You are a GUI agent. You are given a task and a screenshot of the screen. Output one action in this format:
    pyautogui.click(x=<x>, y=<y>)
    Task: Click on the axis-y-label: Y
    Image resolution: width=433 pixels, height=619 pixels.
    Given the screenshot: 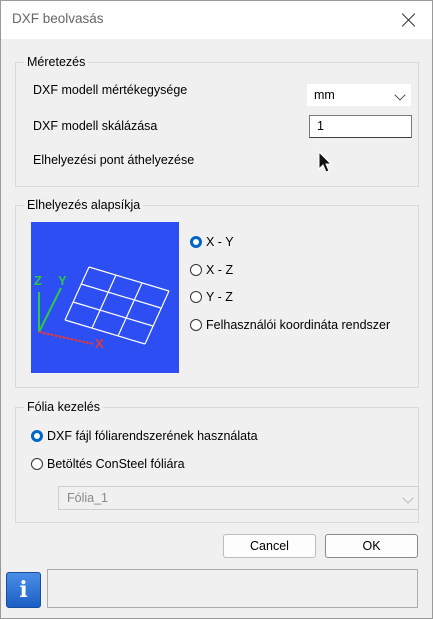 What is the action you would take?
    pyautogui.click(x=62, y=280)
    